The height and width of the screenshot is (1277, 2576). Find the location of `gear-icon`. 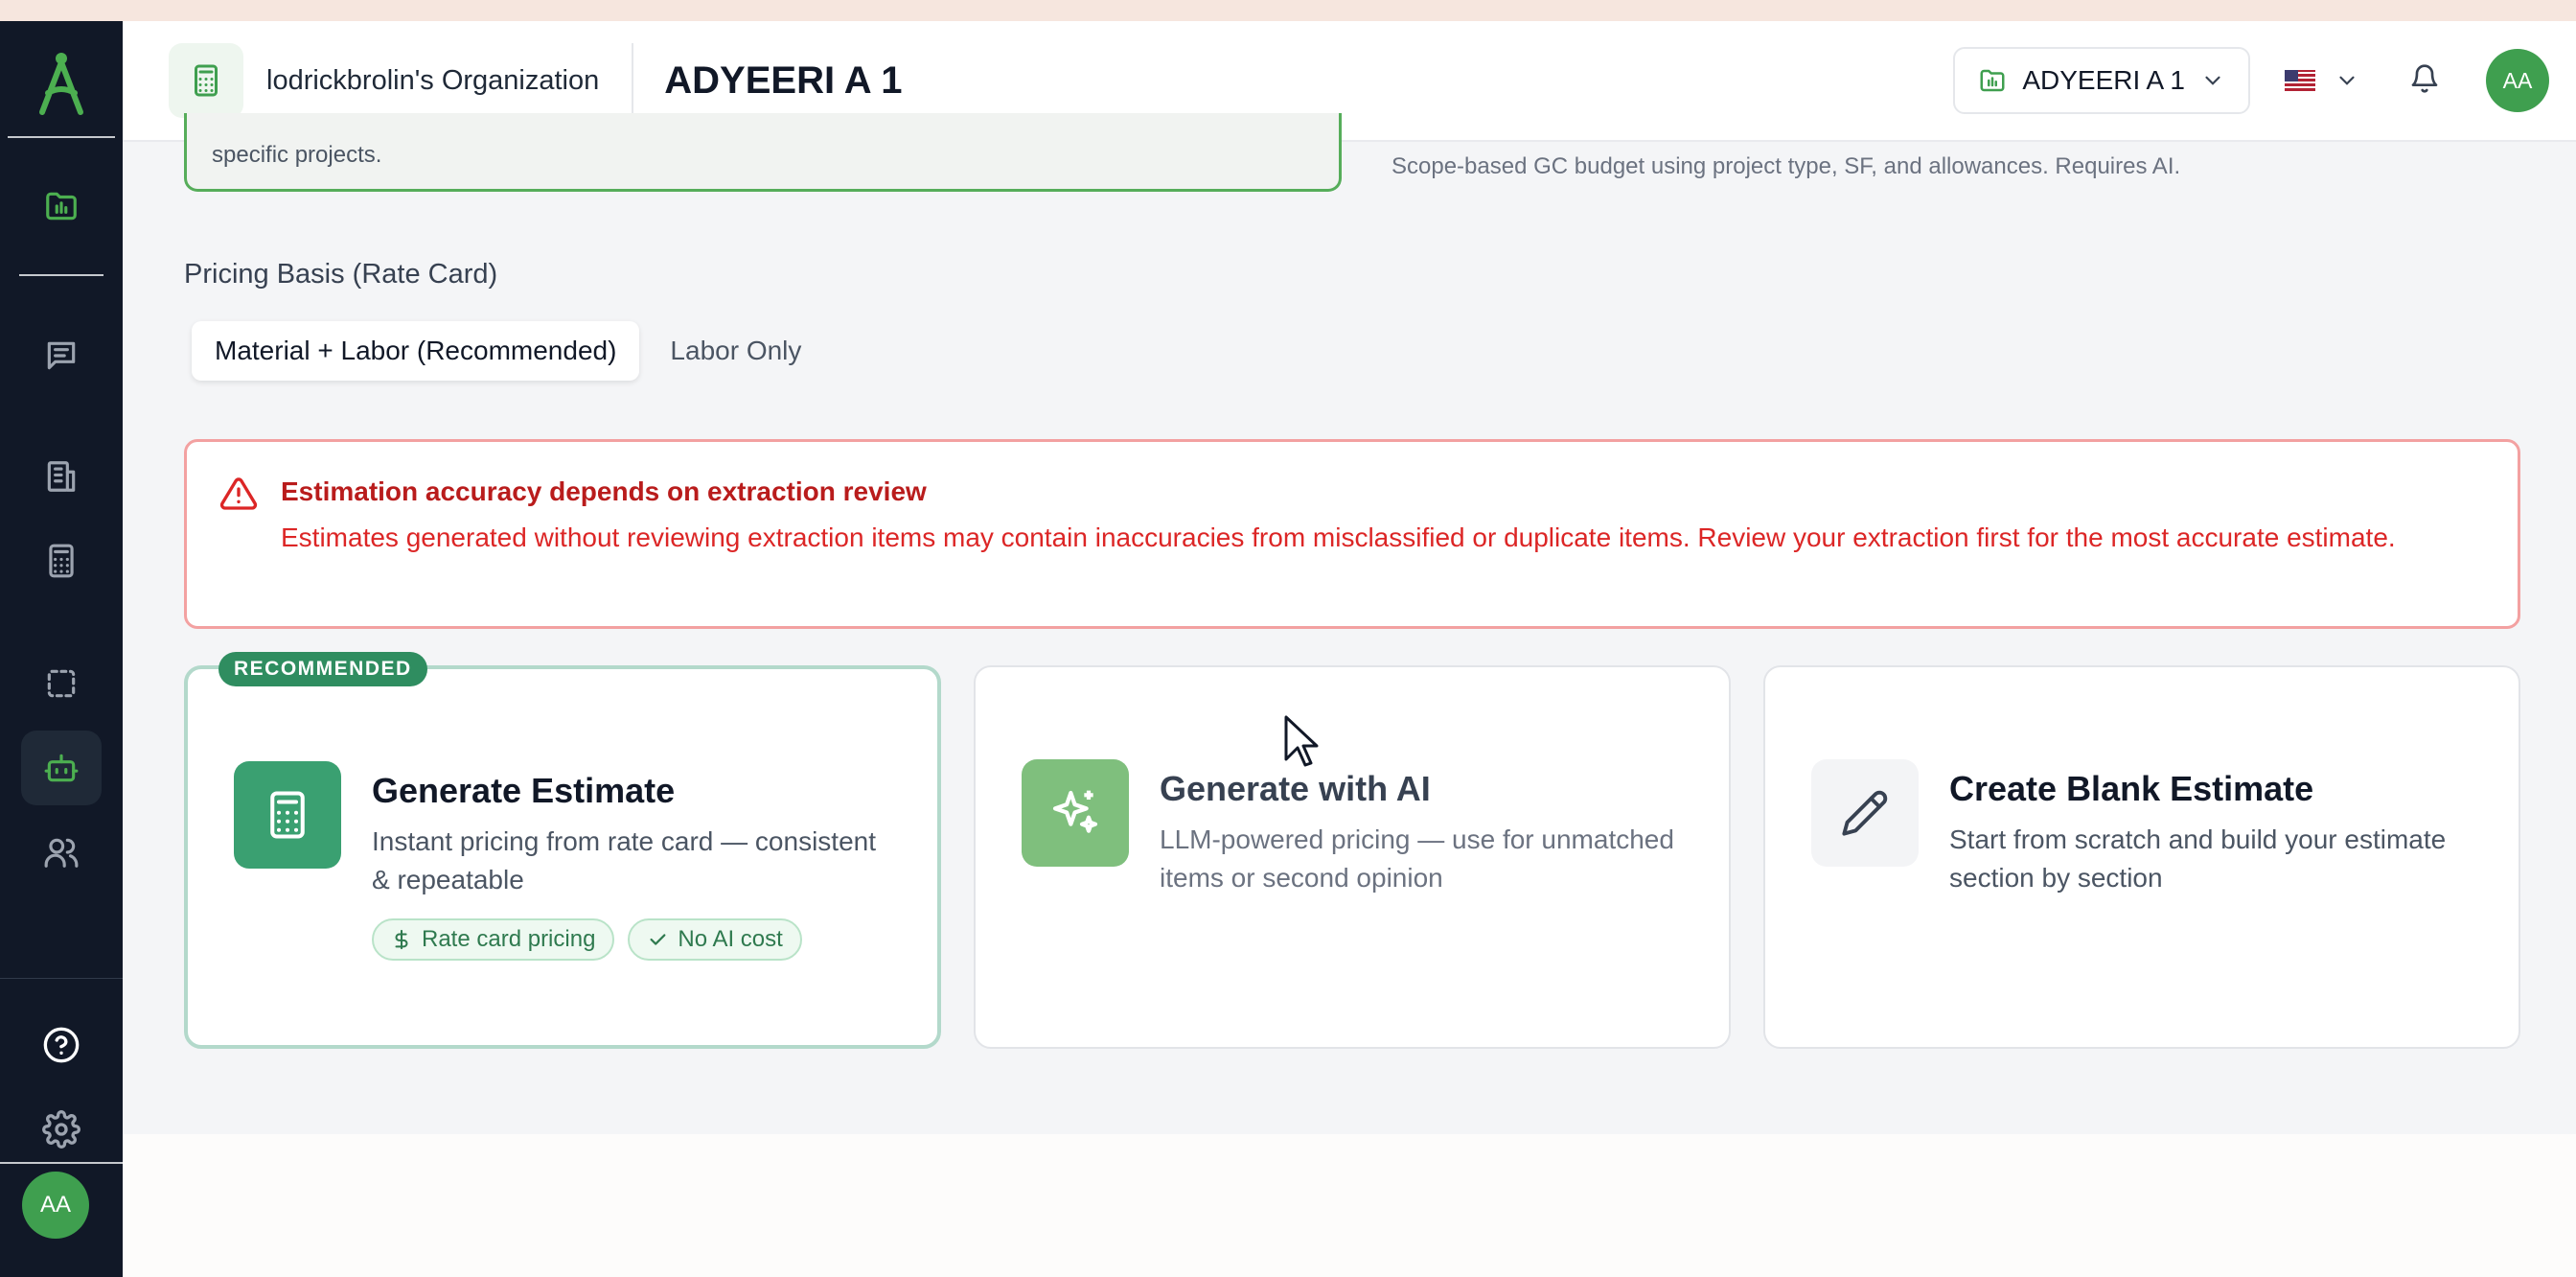

gear-icon is located at coordinates (61, 1130).